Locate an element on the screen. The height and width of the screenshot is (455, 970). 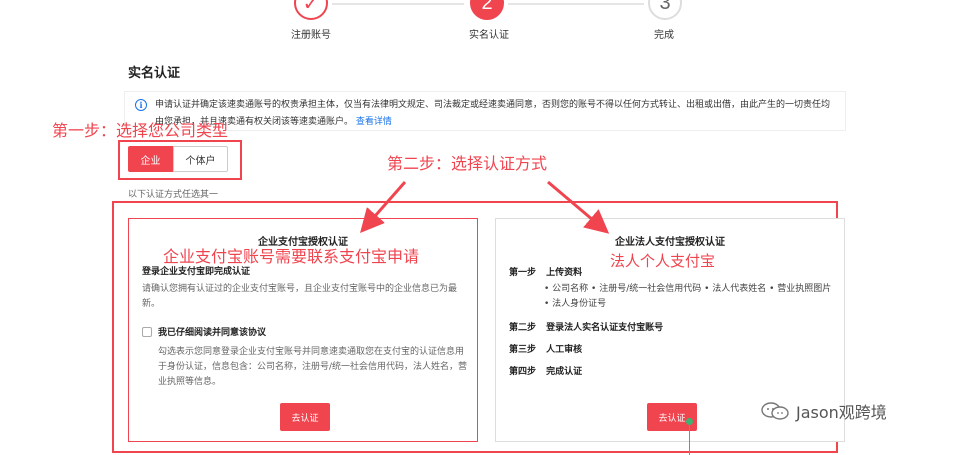
watermark: Jason观跨境 is located at coordinates (823, 411).